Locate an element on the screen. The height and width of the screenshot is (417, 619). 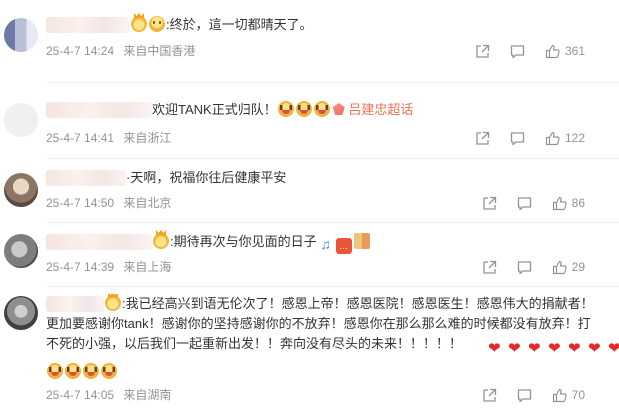
comment-text: :终於，這一切都晴天了。 is located at coordinates (239, 24).